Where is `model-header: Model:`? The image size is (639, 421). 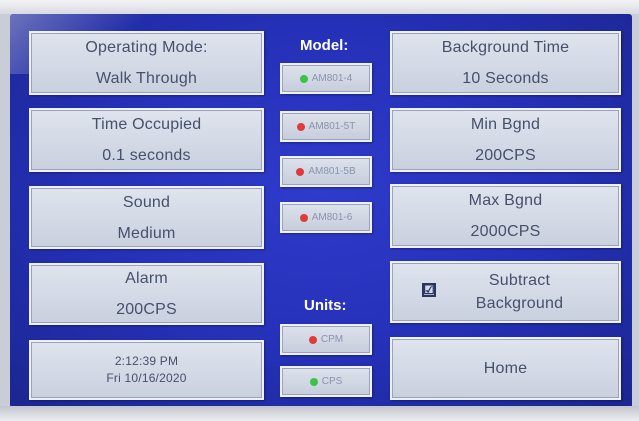 model-header: Model: is located at coordinates (324, 45).